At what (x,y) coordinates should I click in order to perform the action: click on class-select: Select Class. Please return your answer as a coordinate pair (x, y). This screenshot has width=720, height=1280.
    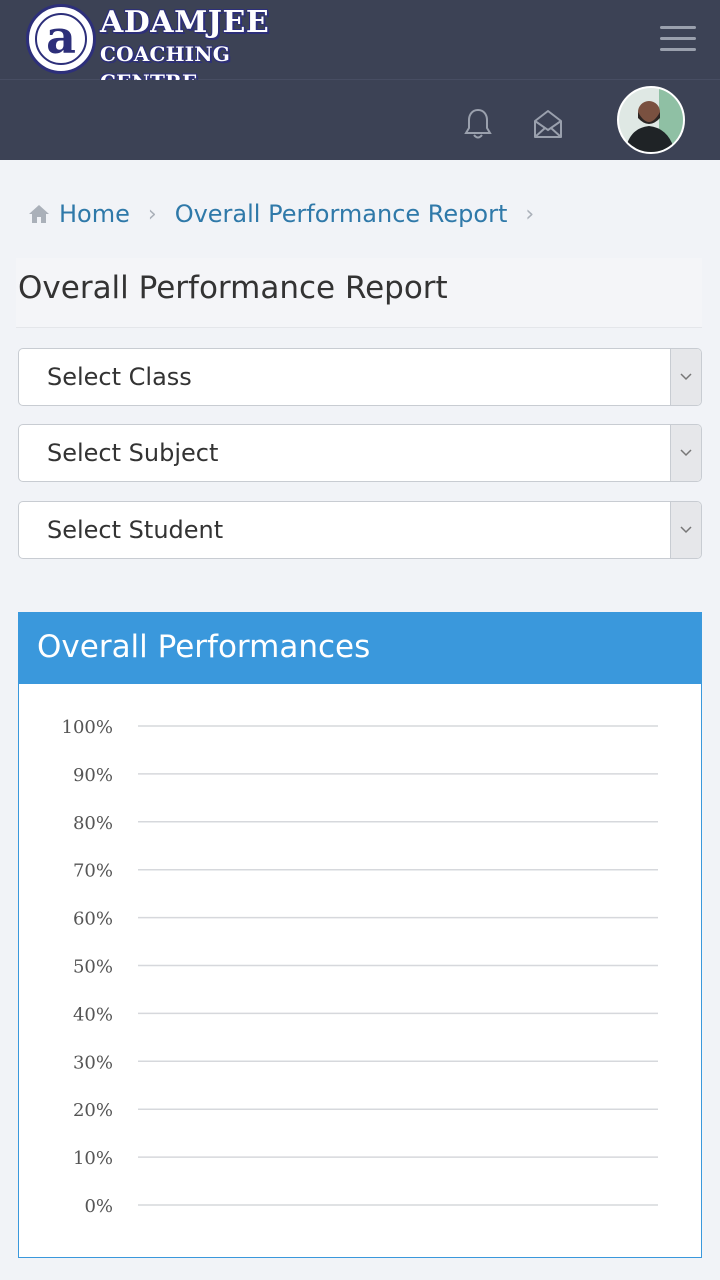
    Looking at the image, I should click on (360, 377).